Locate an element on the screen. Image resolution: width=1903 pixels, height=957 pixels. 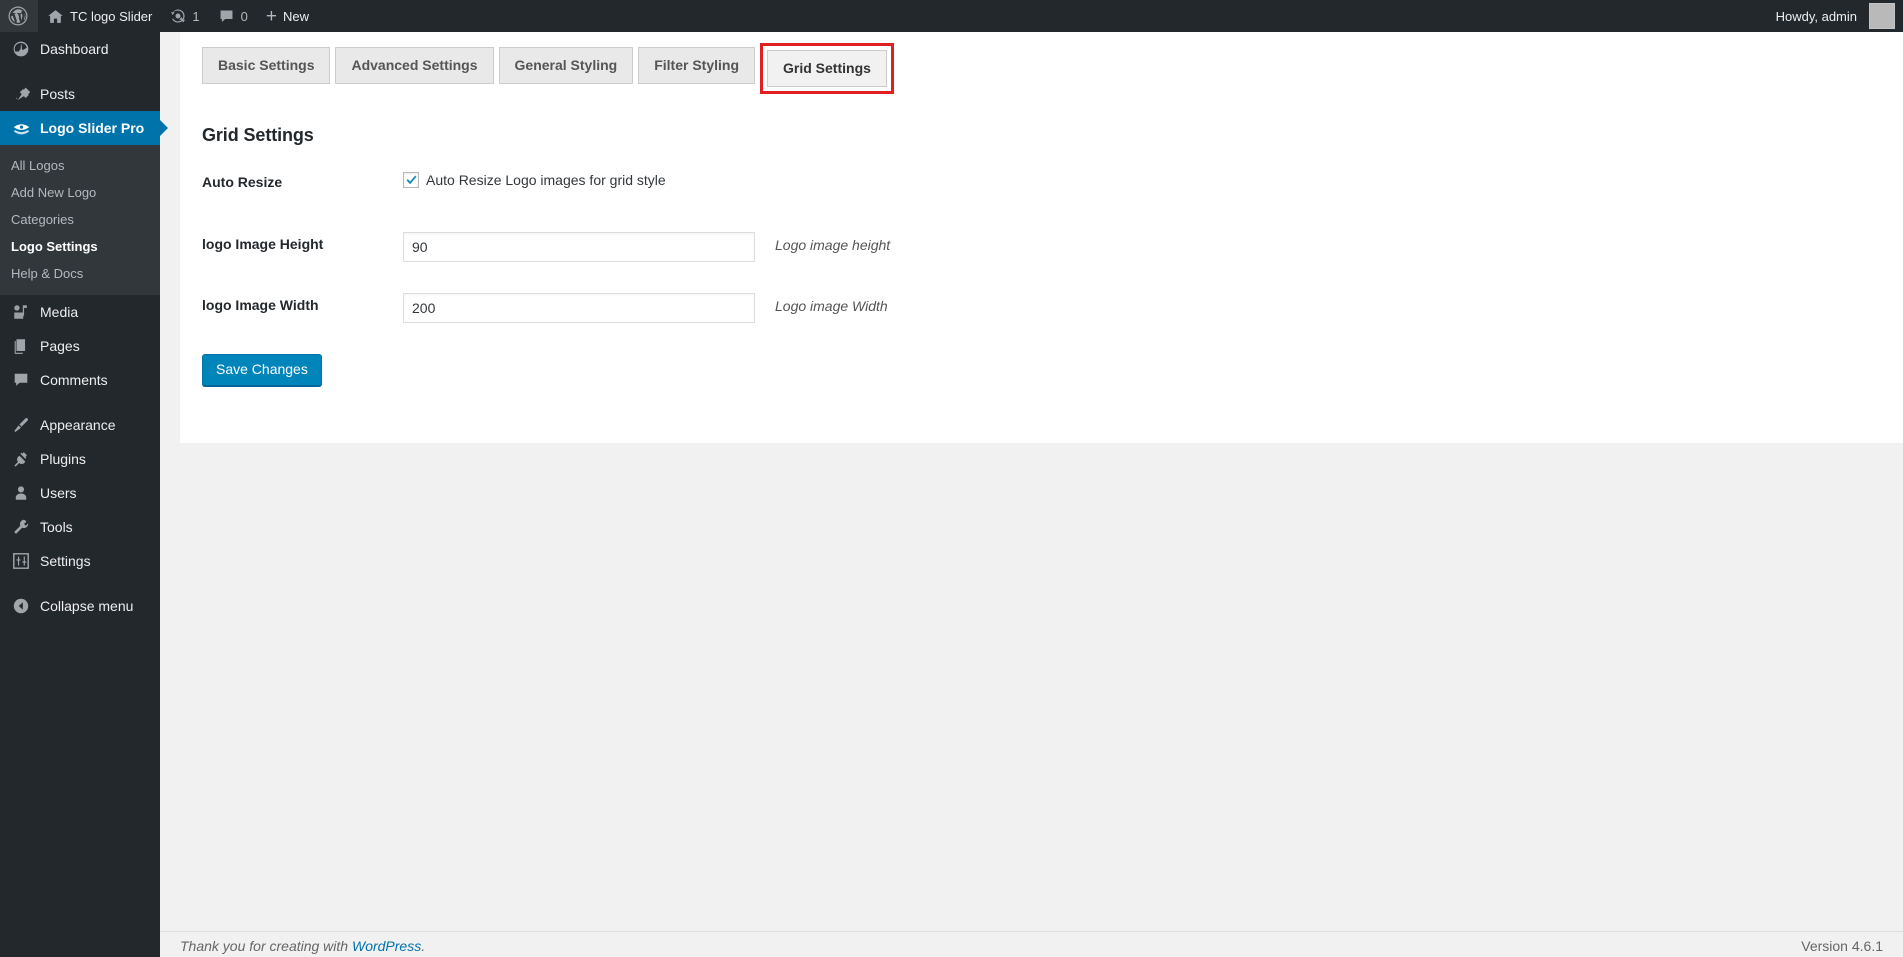
admin-bar-new-content: + New is located at coordinates (287, 16).